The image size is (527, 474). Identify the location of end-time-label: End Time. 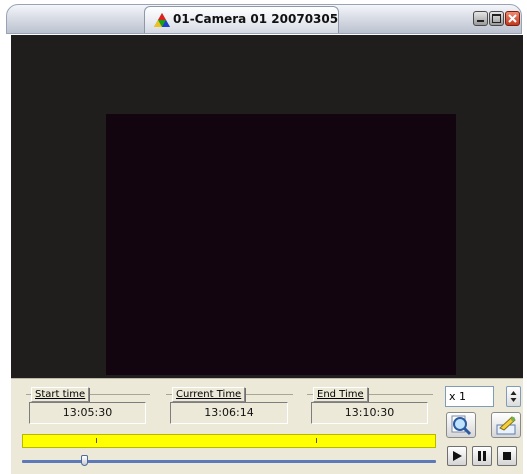
(340, 394).